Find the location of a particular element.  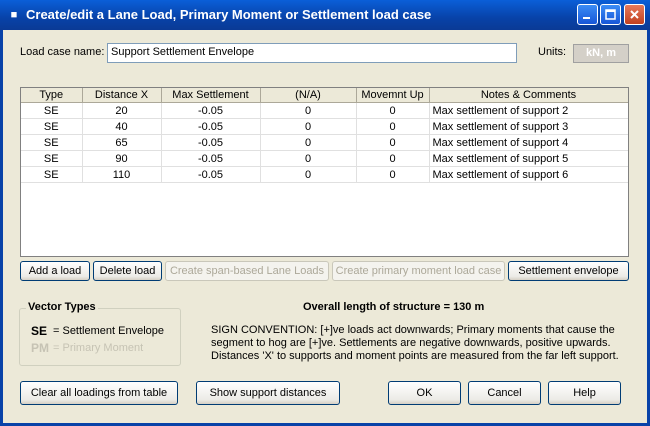

units-label: Units: is located at coordinates (552, 52).